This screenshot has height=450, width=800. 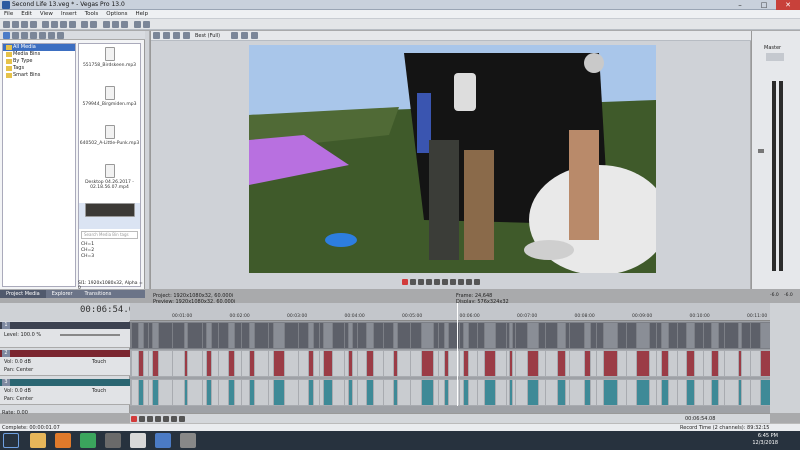 What do you see at coordinates (72, 24) in the screenshot?
I see `paste-icon` at bounding box center [72, 24].